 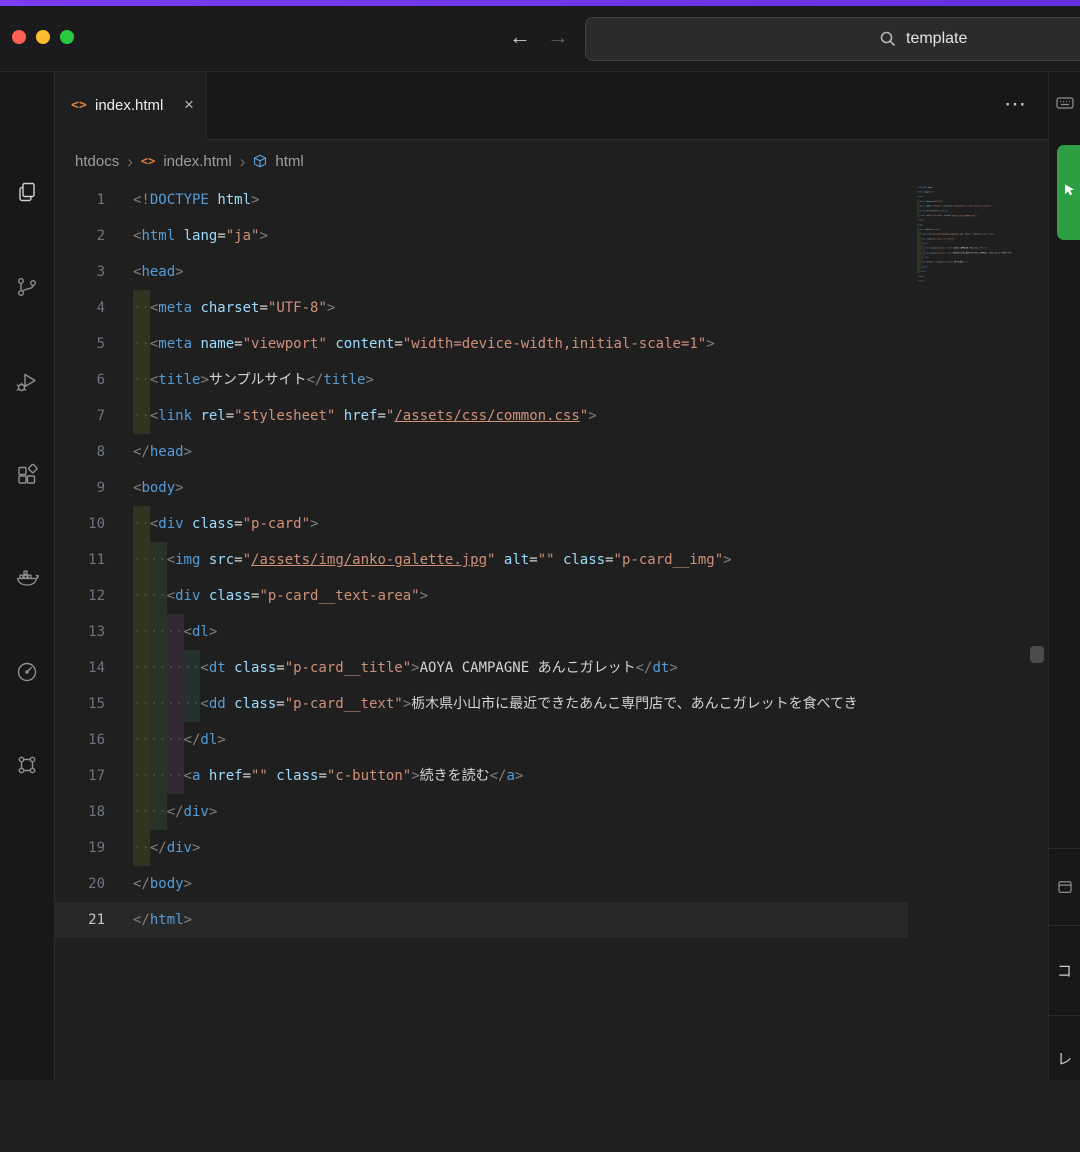 I want to click on code-token: DOCTYPE, so click(x=923, y=187).